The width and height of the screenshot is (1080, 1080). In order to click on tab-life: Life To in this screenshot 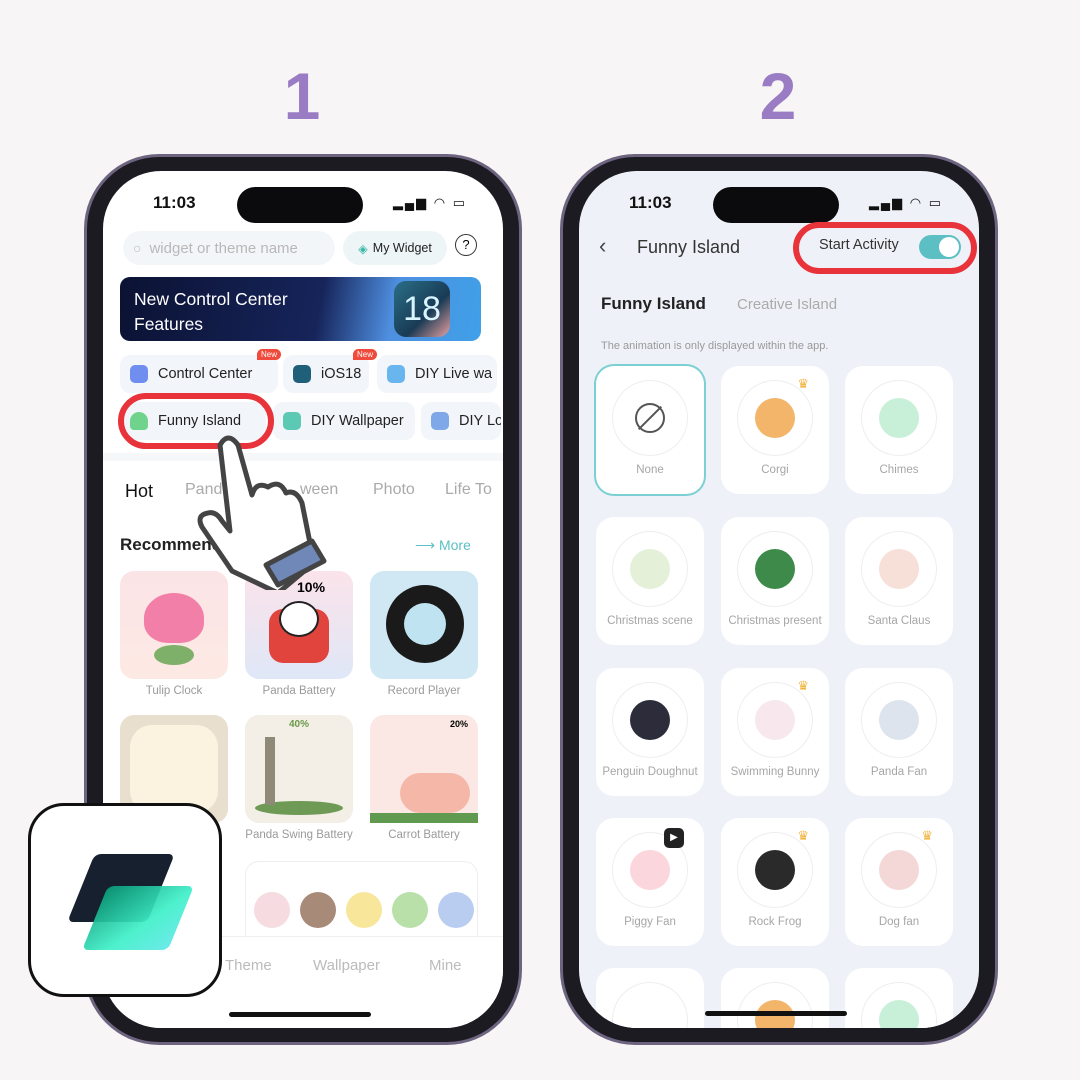, I will do `click(454, 491)`.